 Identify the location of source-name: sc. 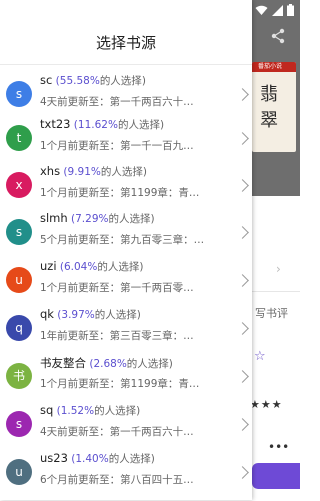
(46, 80).